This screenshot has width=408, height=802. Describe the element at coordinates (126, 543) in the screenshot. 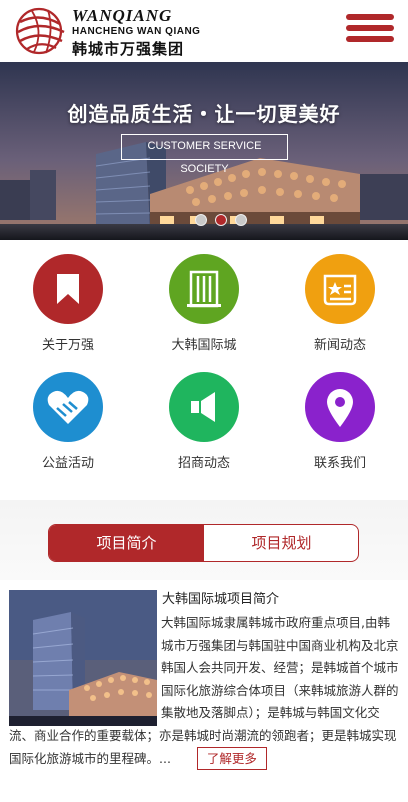

I see `tab-project-intro: 项目简介` at that location.